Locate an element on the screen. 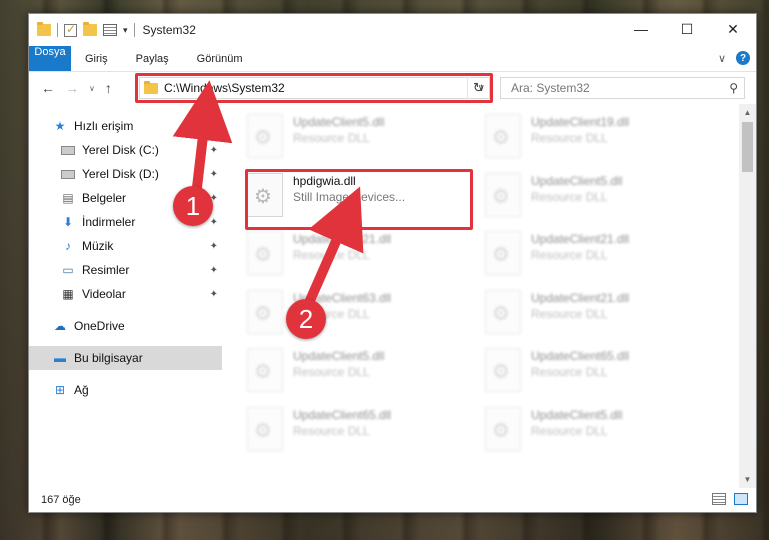  sidebar-item-local-disk-d: Yerel Disk (D:) ✦ is located at coordinates (126, 174).